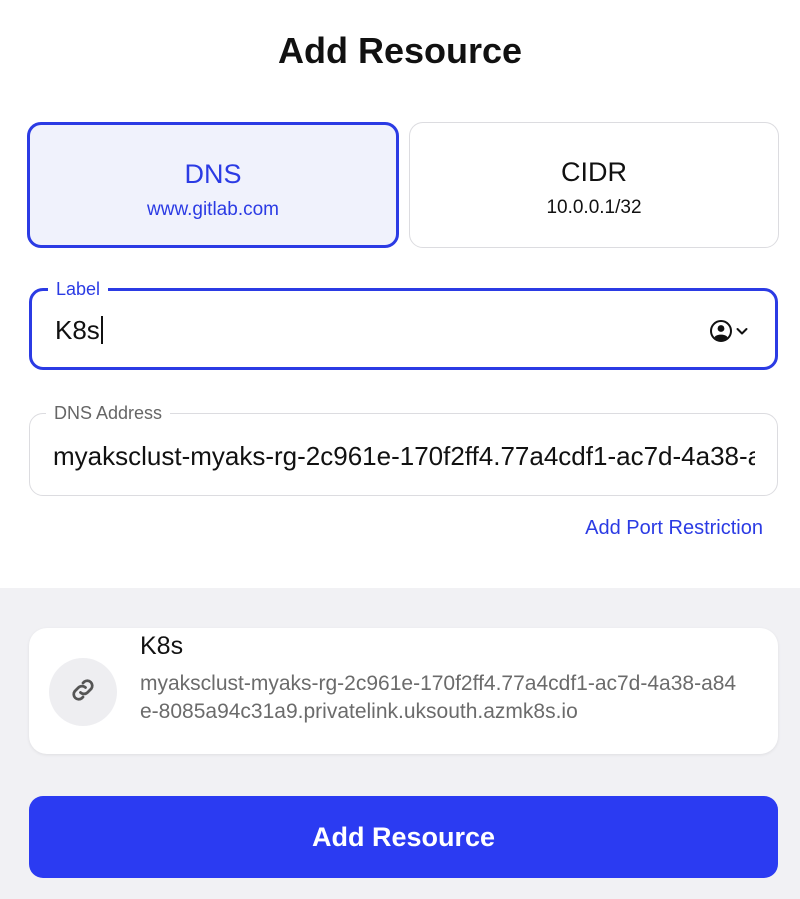 This screenshot has height=899, width=800. What do you see at coordinates (78, 289) in the screenshot?
I see `label-field-label: Label` at bounding box center [78, 289].